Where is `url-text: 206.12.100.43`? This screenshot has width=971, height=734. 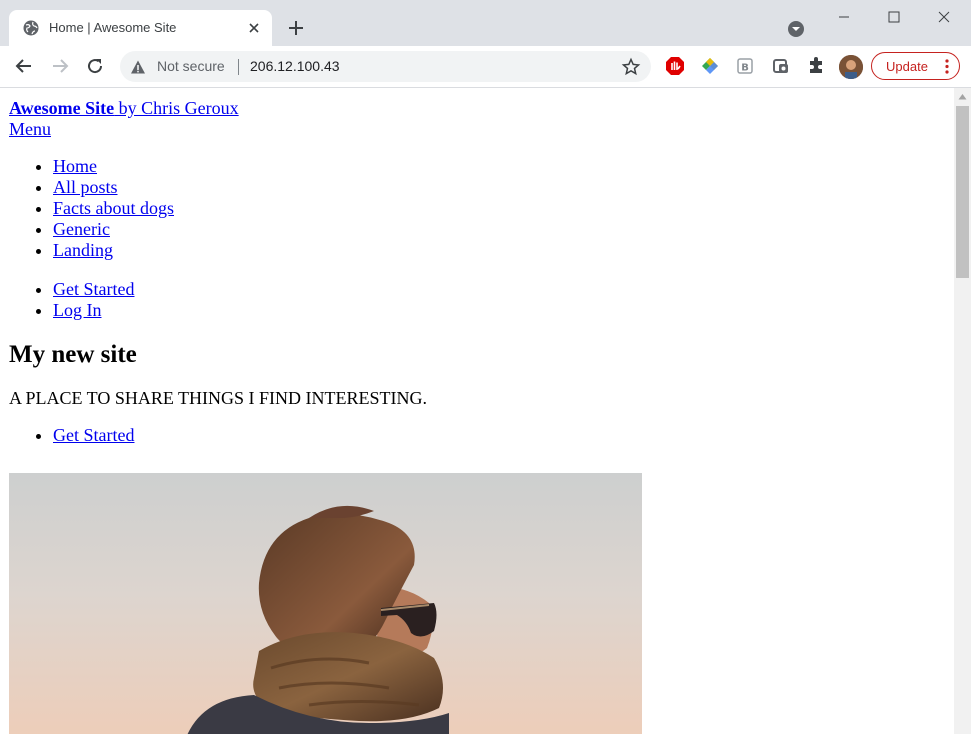 url-text: 206.12.100.43 is located at coordinates (295, 66).